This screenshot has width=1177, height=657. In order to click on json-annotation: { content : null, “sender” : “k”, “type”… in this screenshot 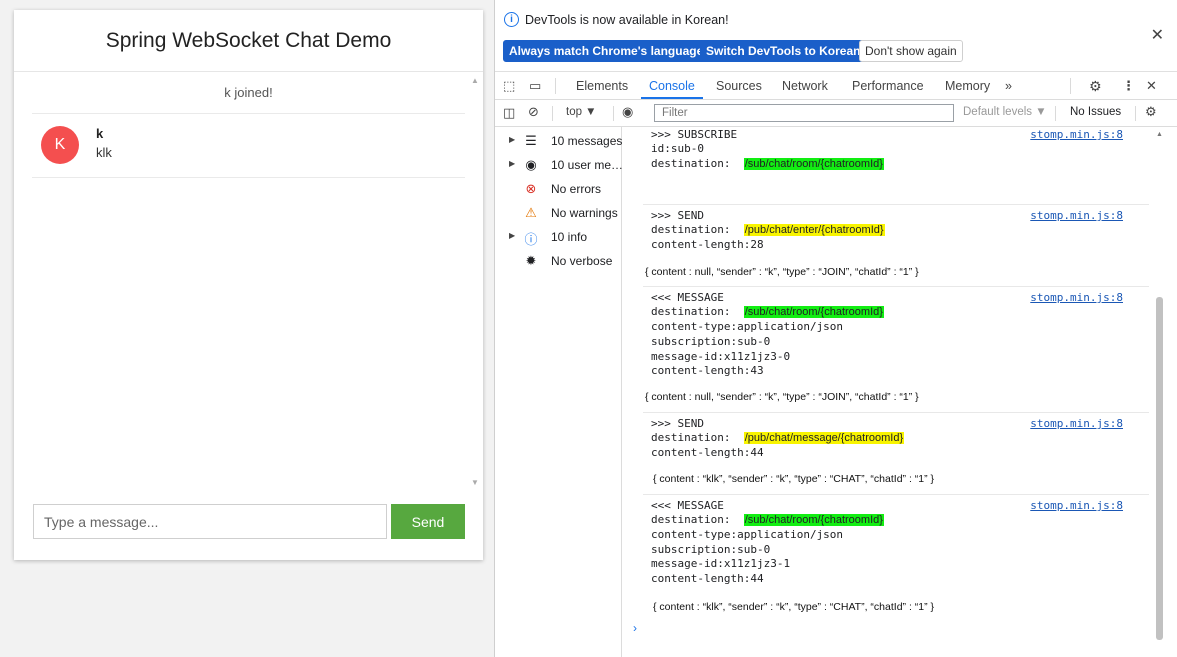, I will do `click(782, 397)`.